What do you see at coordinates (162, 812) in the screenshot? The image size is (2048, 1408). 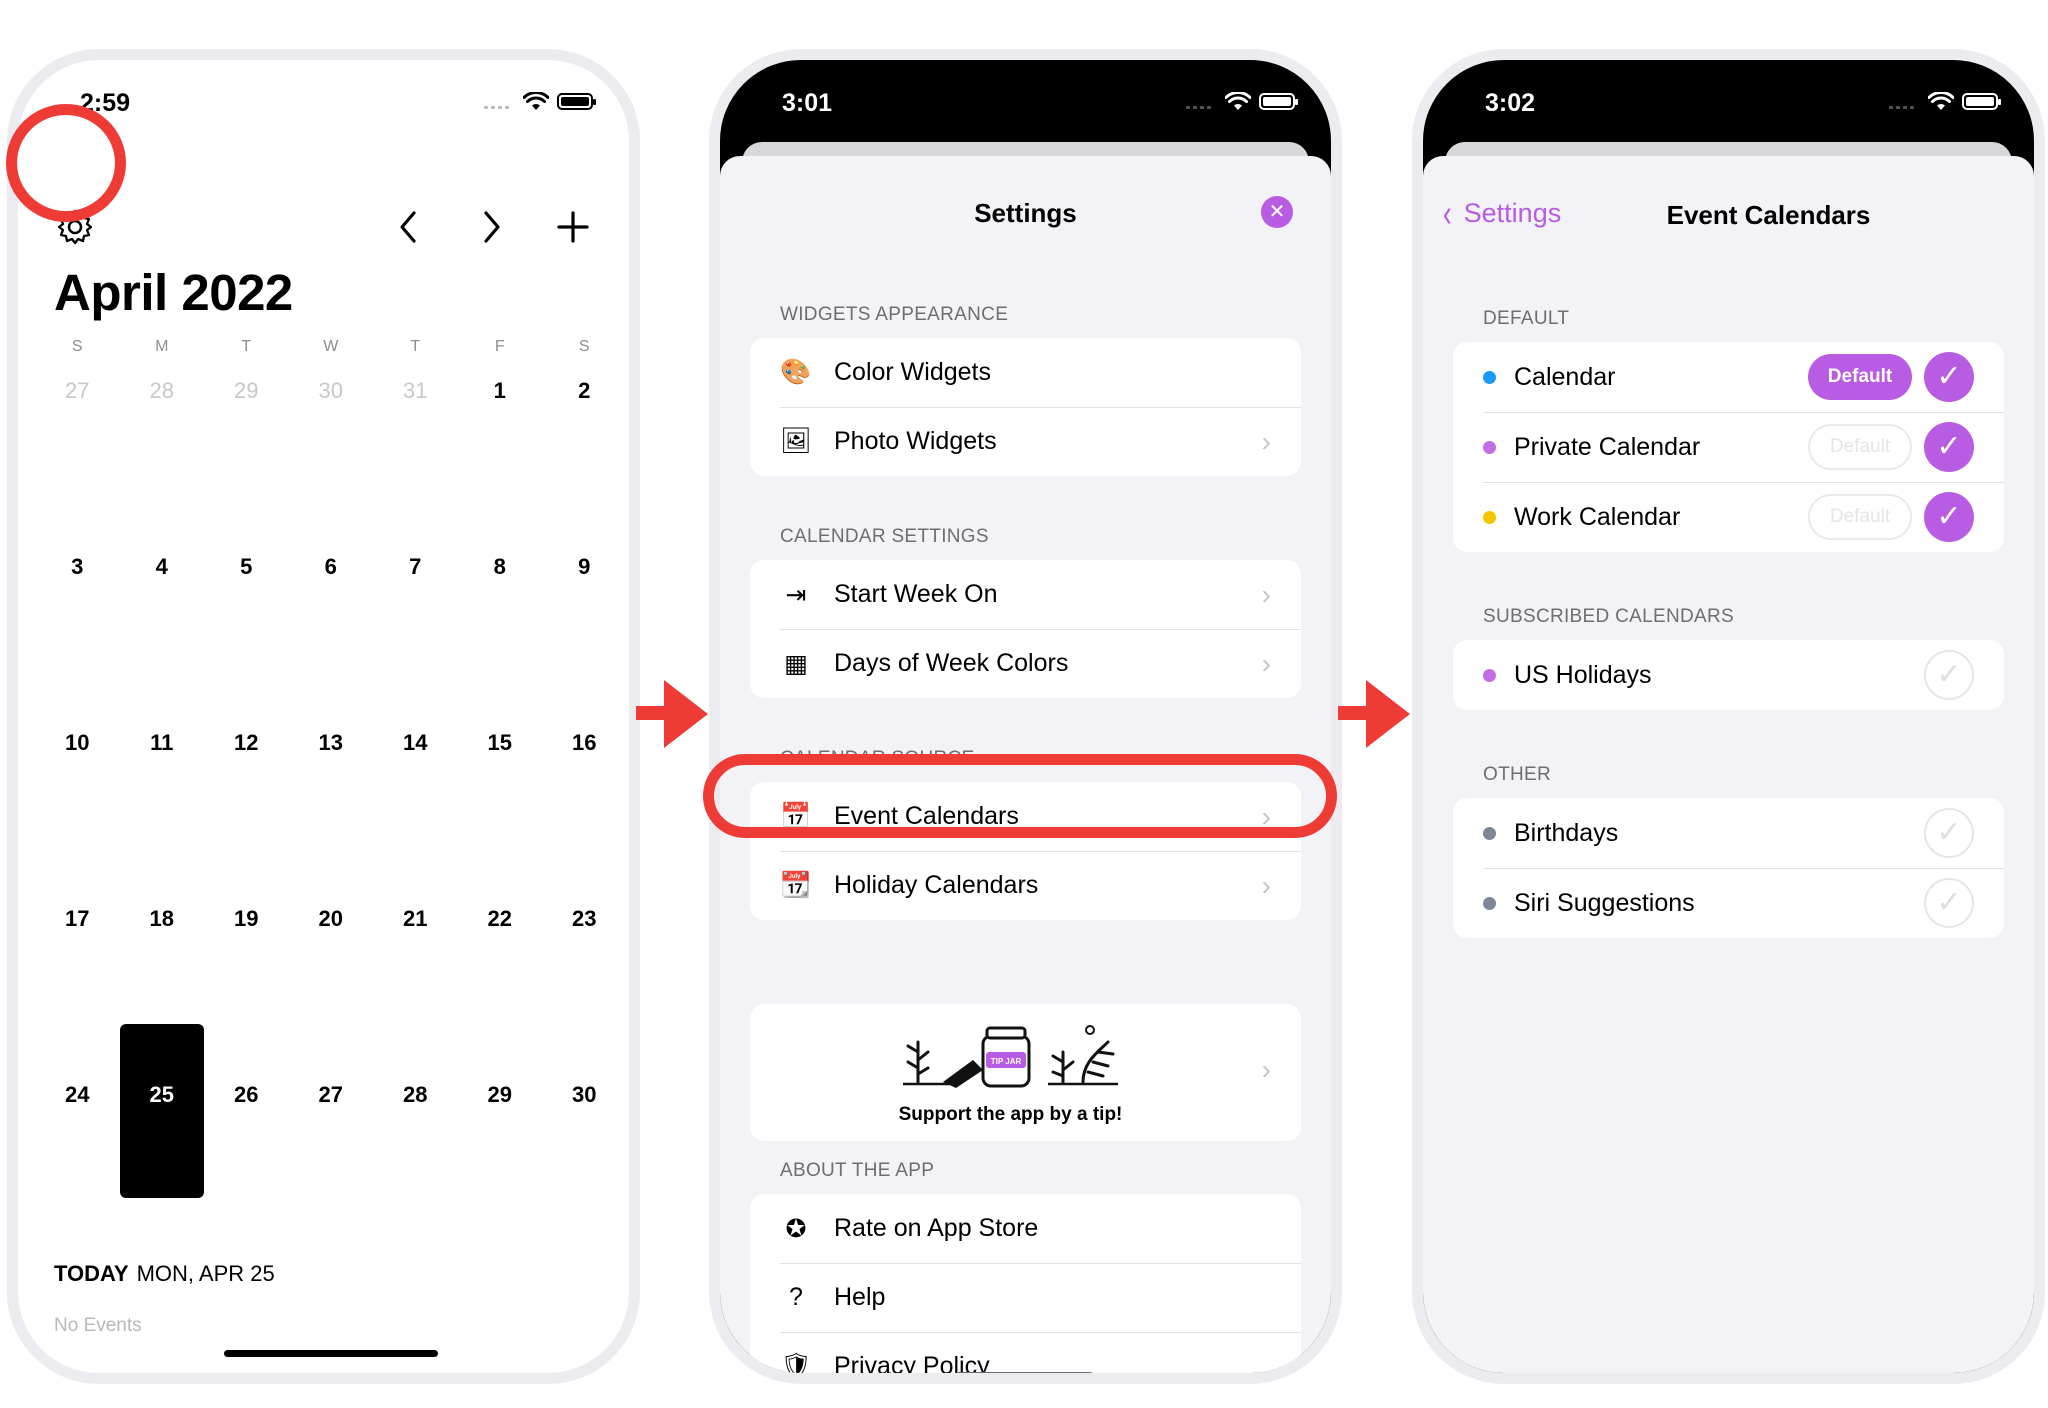 I see `day-cell: 11` at bounding box center [162, 812].